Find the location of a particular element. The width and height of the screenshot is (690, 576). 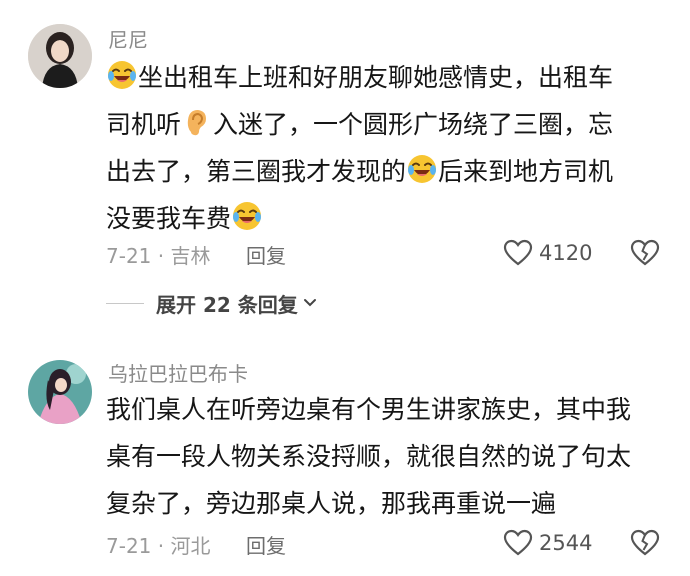

comment-text-segment: 入迷了，一个圆形广场绕了三圈，忘 is located at coordinates (413, 124).